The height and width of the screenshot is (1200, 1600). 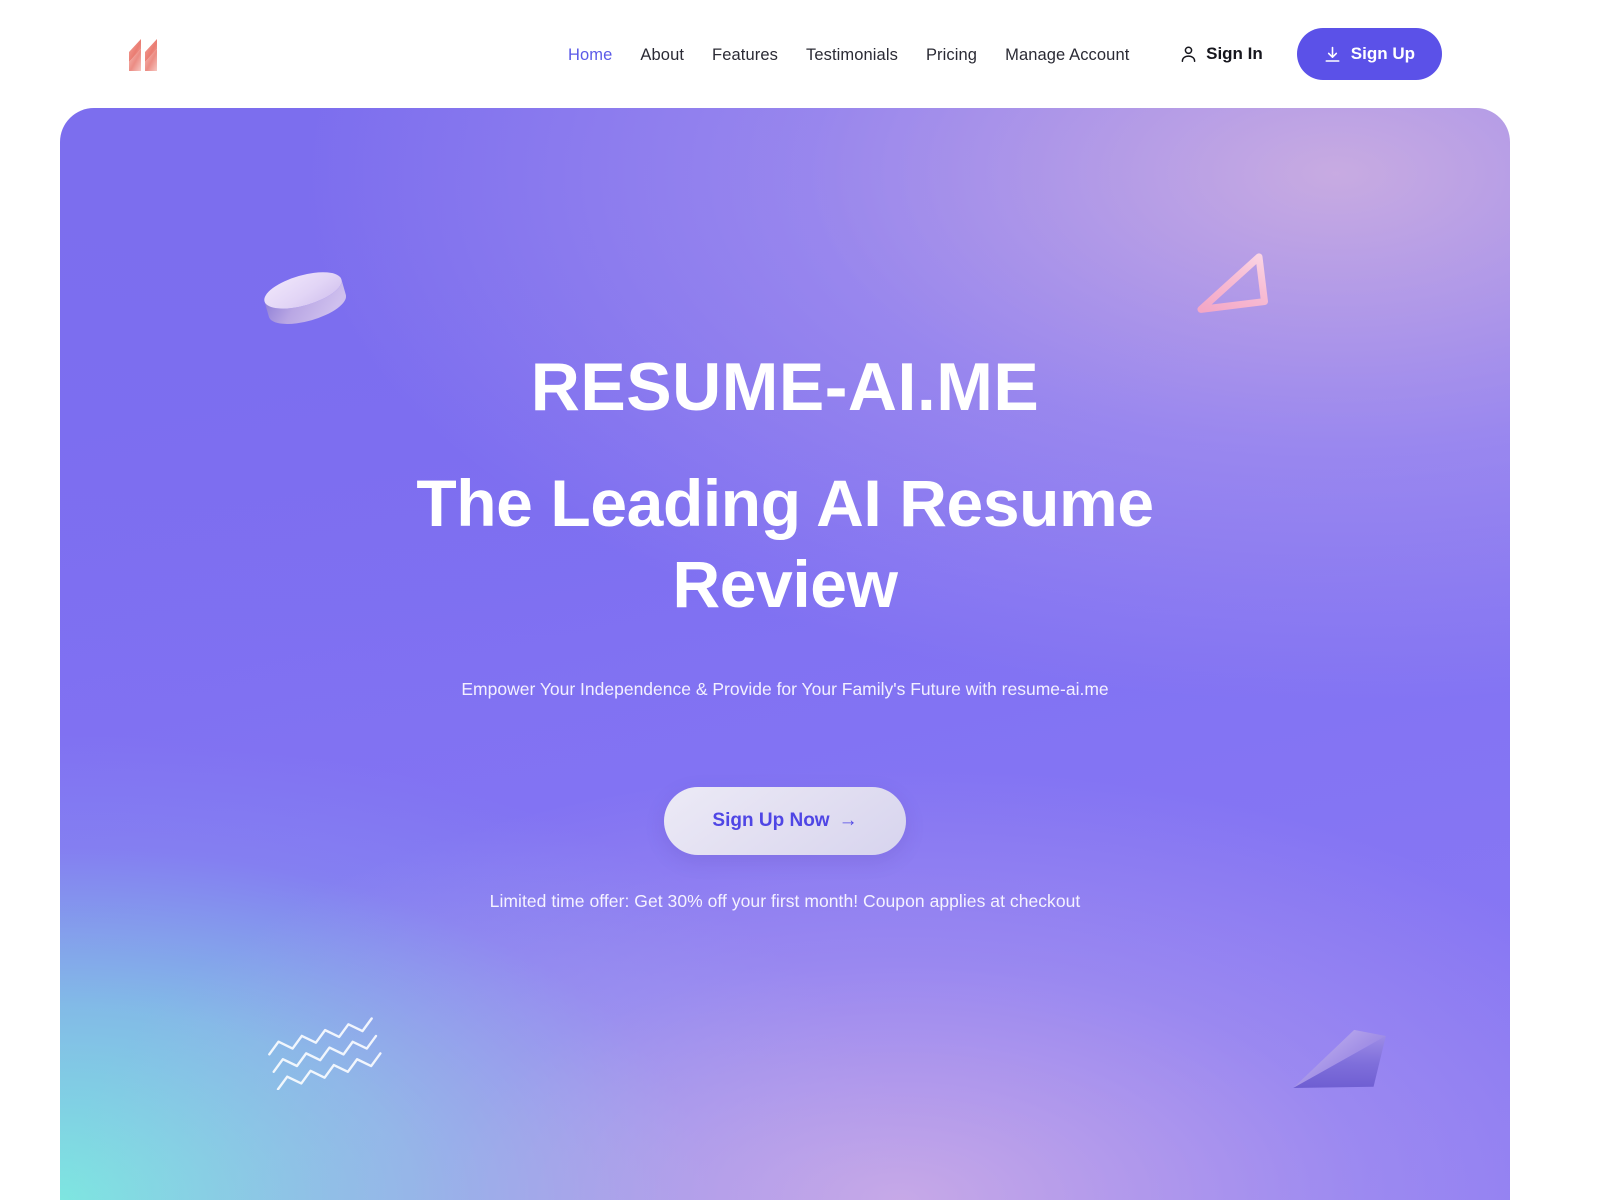 What do you see at coordinates (785, 543) in the screenshot?
I see `hero-headline: The Leading AI Resume Review` at bounding box center [785, 543].